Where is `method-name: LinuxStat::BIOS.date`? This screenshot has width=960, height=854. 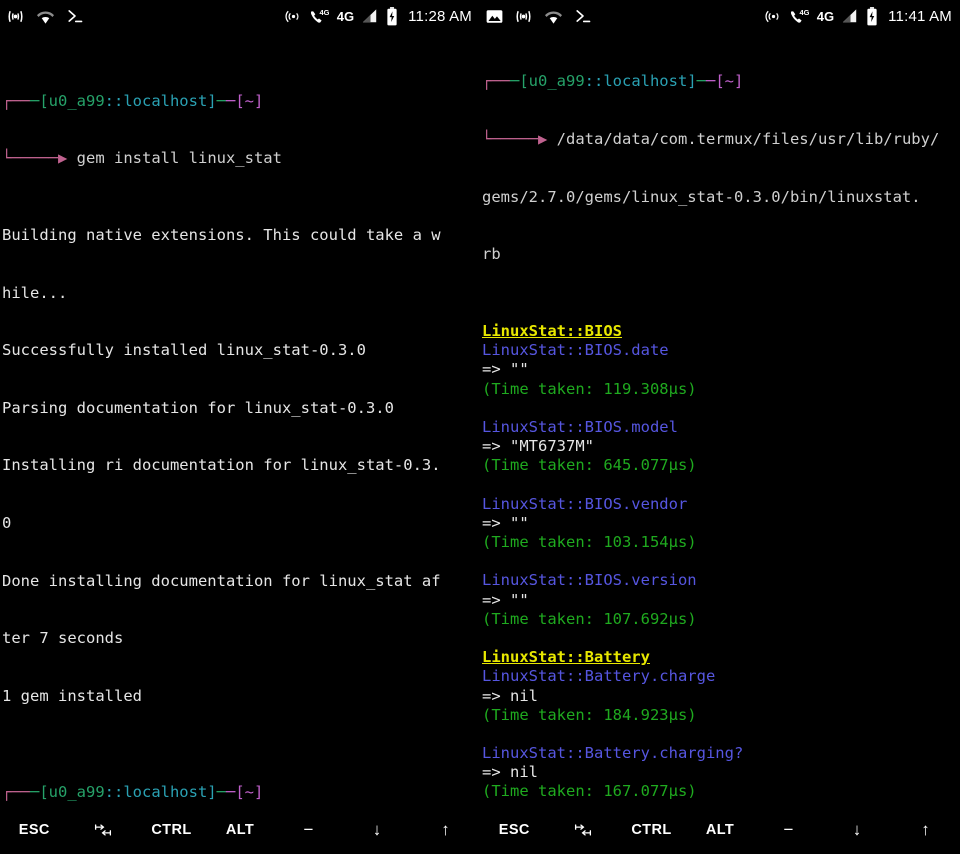 method-name: LinuxStat::BIOS.date is located at coordinates (575, 350).